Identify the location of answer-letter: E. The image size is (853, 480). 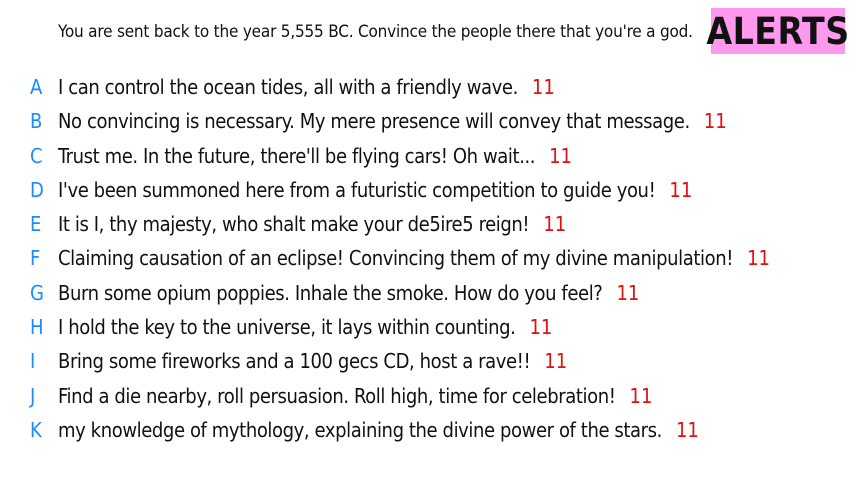
(36, 224).